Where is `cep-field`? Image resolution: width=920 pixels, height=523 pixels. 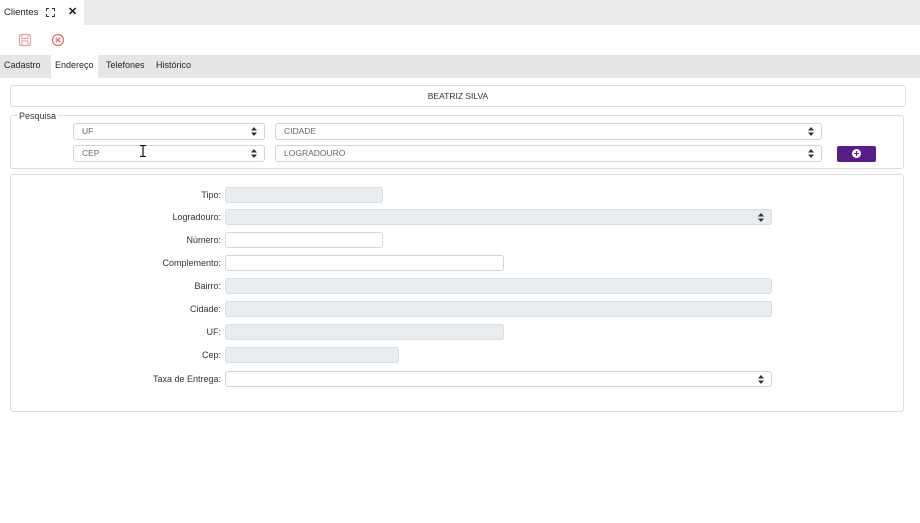 cep-field is located at coordinates (312, 355).